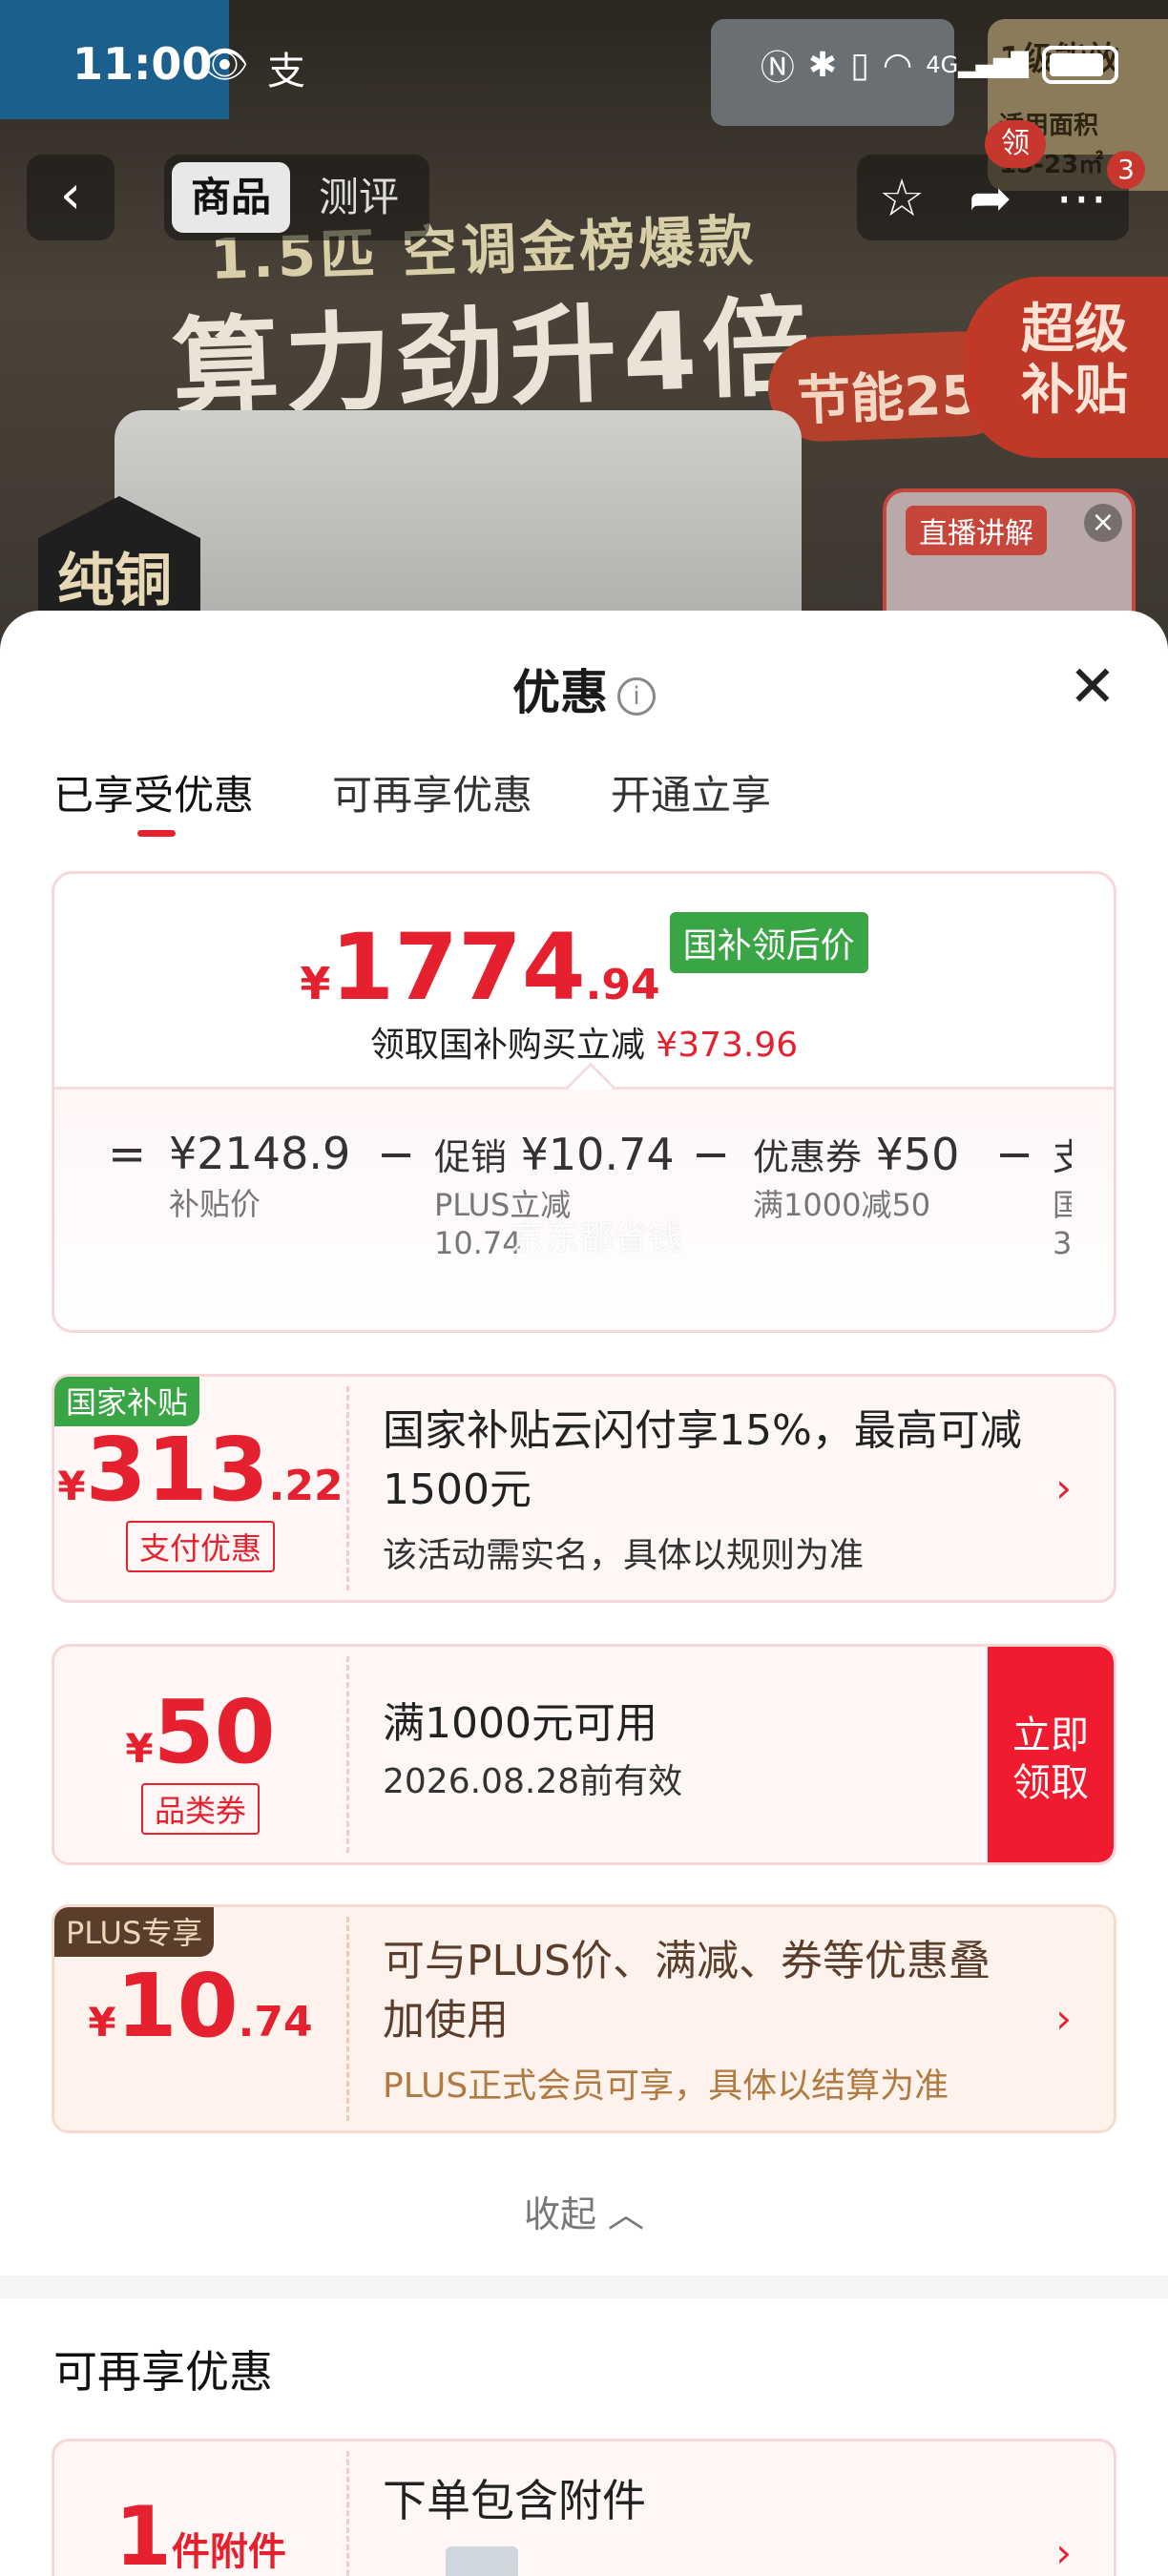 The image size is (1168, 2576). I want to click on coupon-body: 国家补贴云闪付享15%，最高可减1500元 该活动需实名，具体以规则为准, so click(705, 1489).